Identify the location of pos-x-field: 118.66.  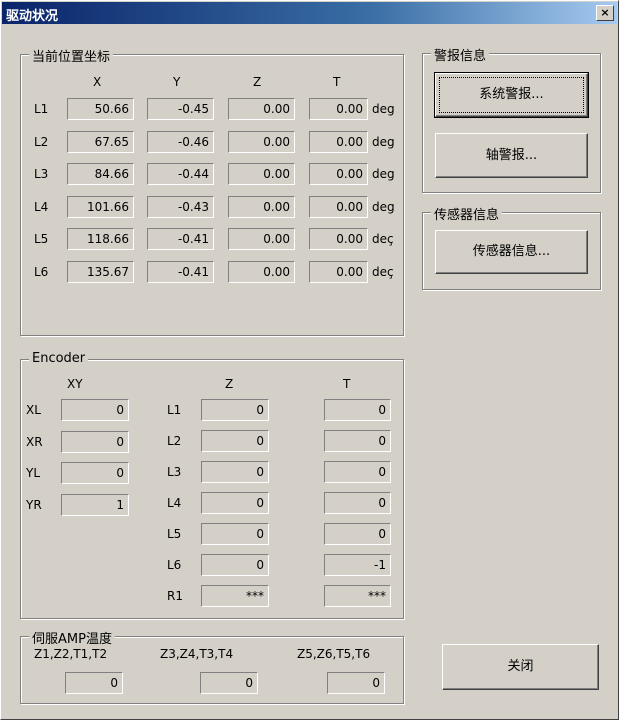
(100, 239).